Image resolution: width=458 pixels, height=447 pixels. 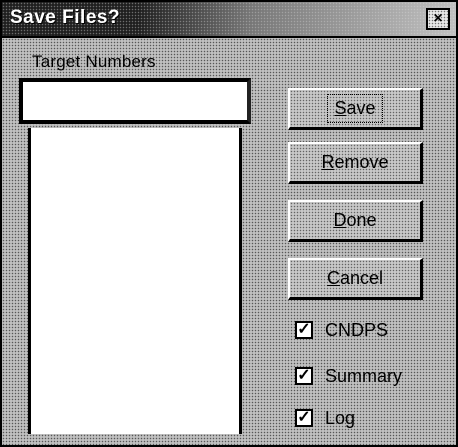 I want to click on cndps-option: ✓ CNDPS, so click(x=341, y=330).